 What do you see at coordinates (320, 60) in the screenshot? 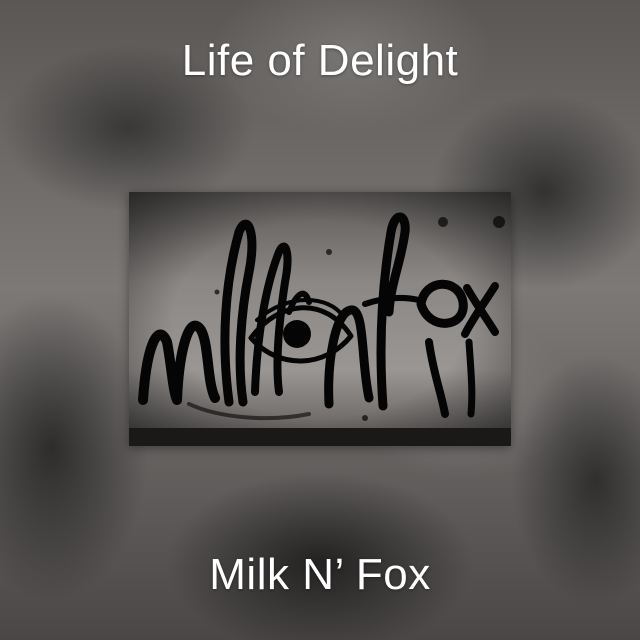
I see `album-title: Life of Delight` at bounding box center [320, 60].